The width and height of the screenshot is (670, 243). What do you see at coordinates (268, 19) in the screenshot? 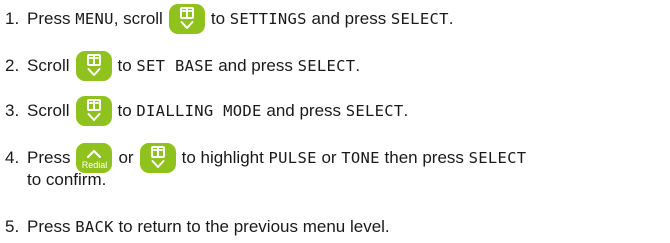
I see `display-label: SETTINGS` at bounding box center [268, 19].